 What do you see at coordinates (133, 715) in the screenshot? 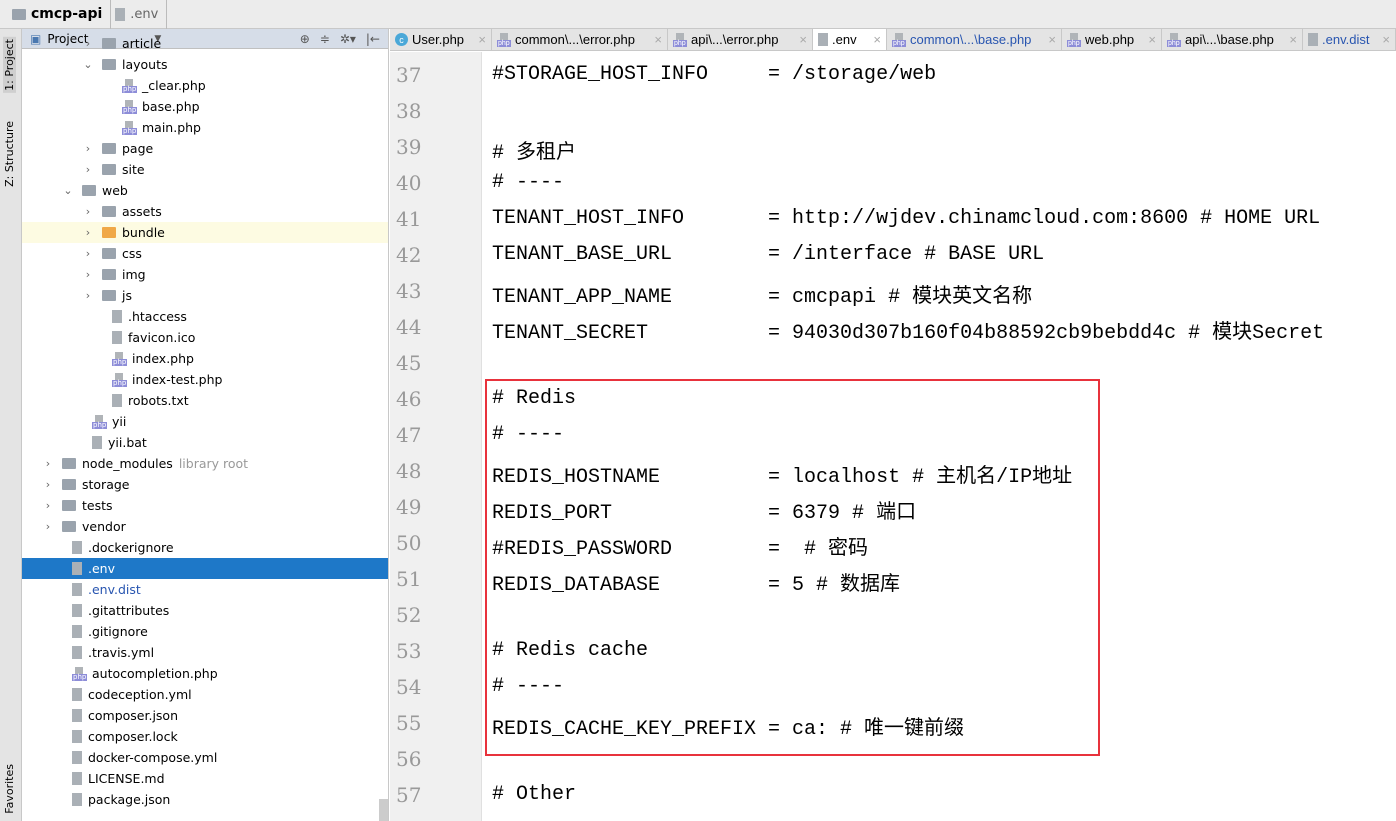
I see `tree-item-label: composer.json` at bounding box center [133, 715].